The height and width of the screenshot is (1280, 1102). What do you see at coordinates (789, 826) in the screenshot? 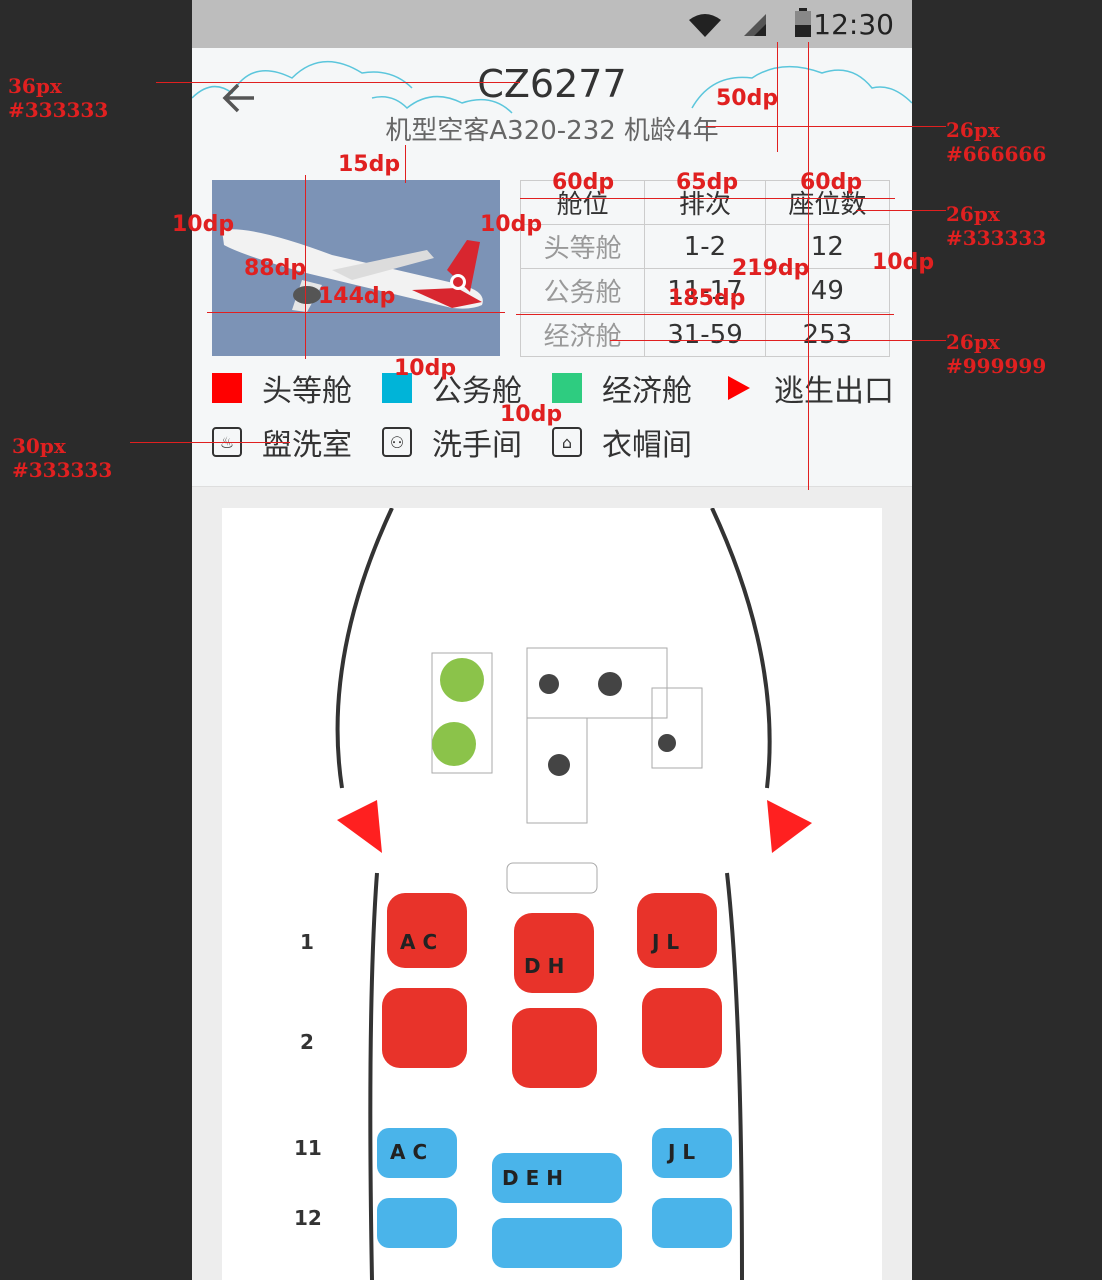
I see `exit-right-icon` at bounding box center [789, 826].